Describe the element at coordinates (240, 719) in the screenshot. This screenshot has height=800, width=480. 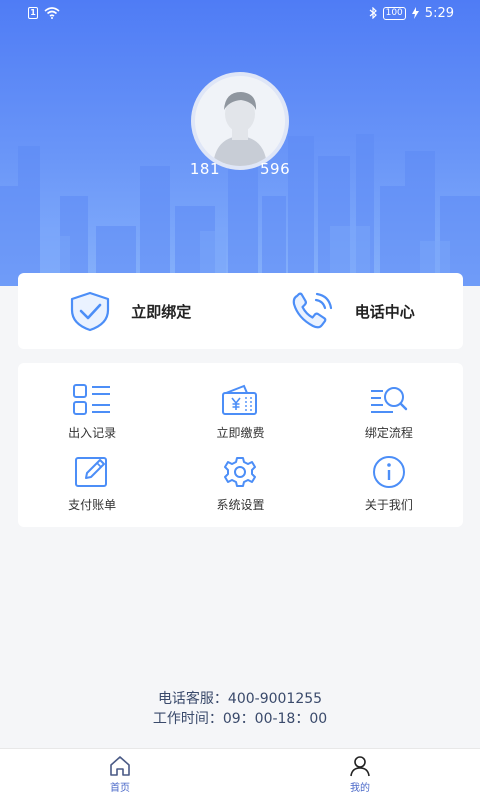
I see `service-hours: 工作时间：09：00-18：00` at that location.